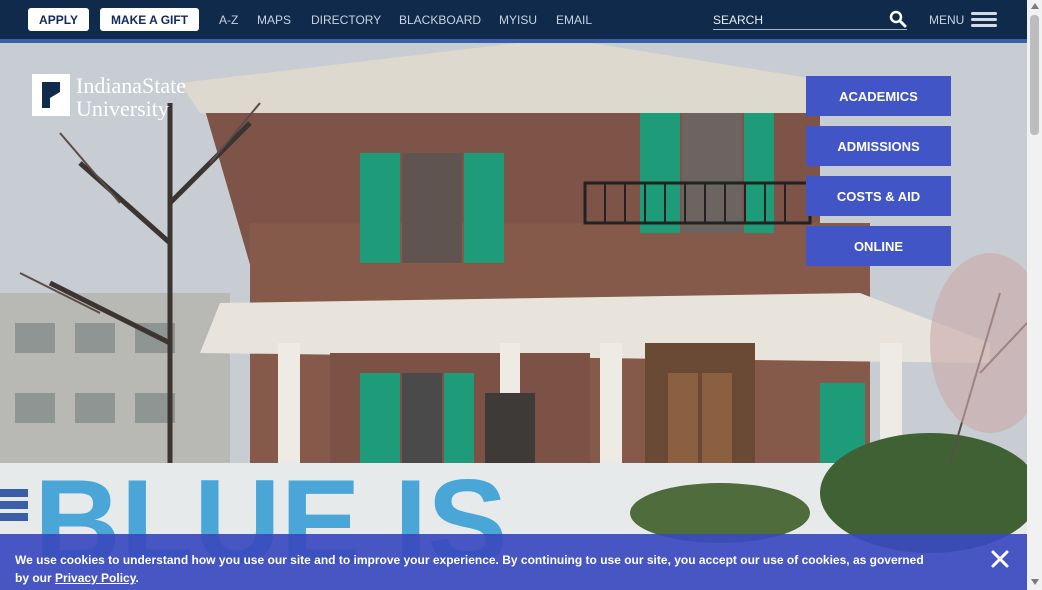 This screenshot has height=590, width=1042. Describe the element at coordinates (122, 108) in the screenshot. I see `logo-line-2: University` at that location.